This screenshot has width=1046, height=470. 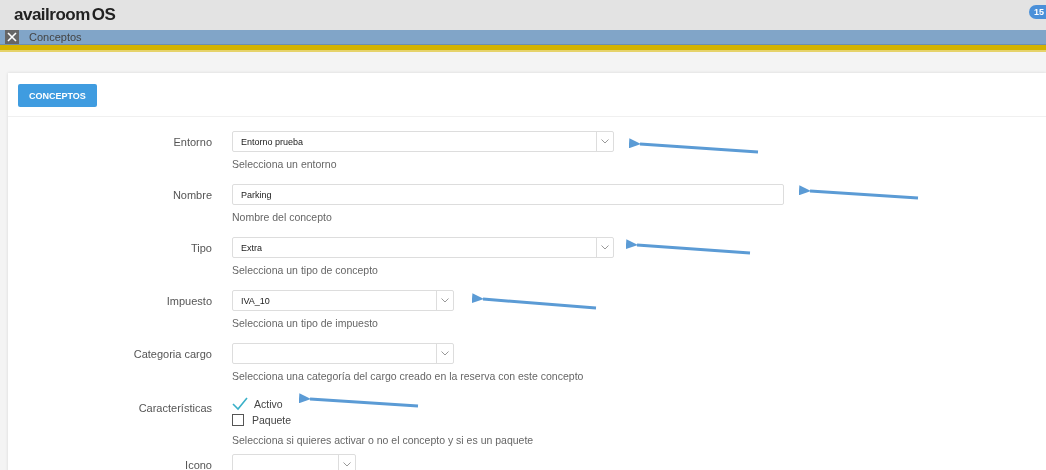 I want to click on select-field: Entorno prueba, so click(x=423, y=141).